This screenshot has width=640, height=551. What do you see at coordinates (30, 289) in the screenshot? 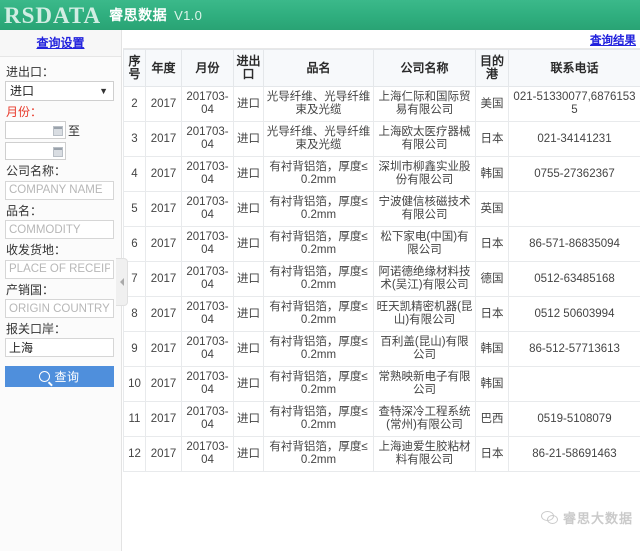
I see `label-origin-country: 产销国：` at bounding box center [30, 289].